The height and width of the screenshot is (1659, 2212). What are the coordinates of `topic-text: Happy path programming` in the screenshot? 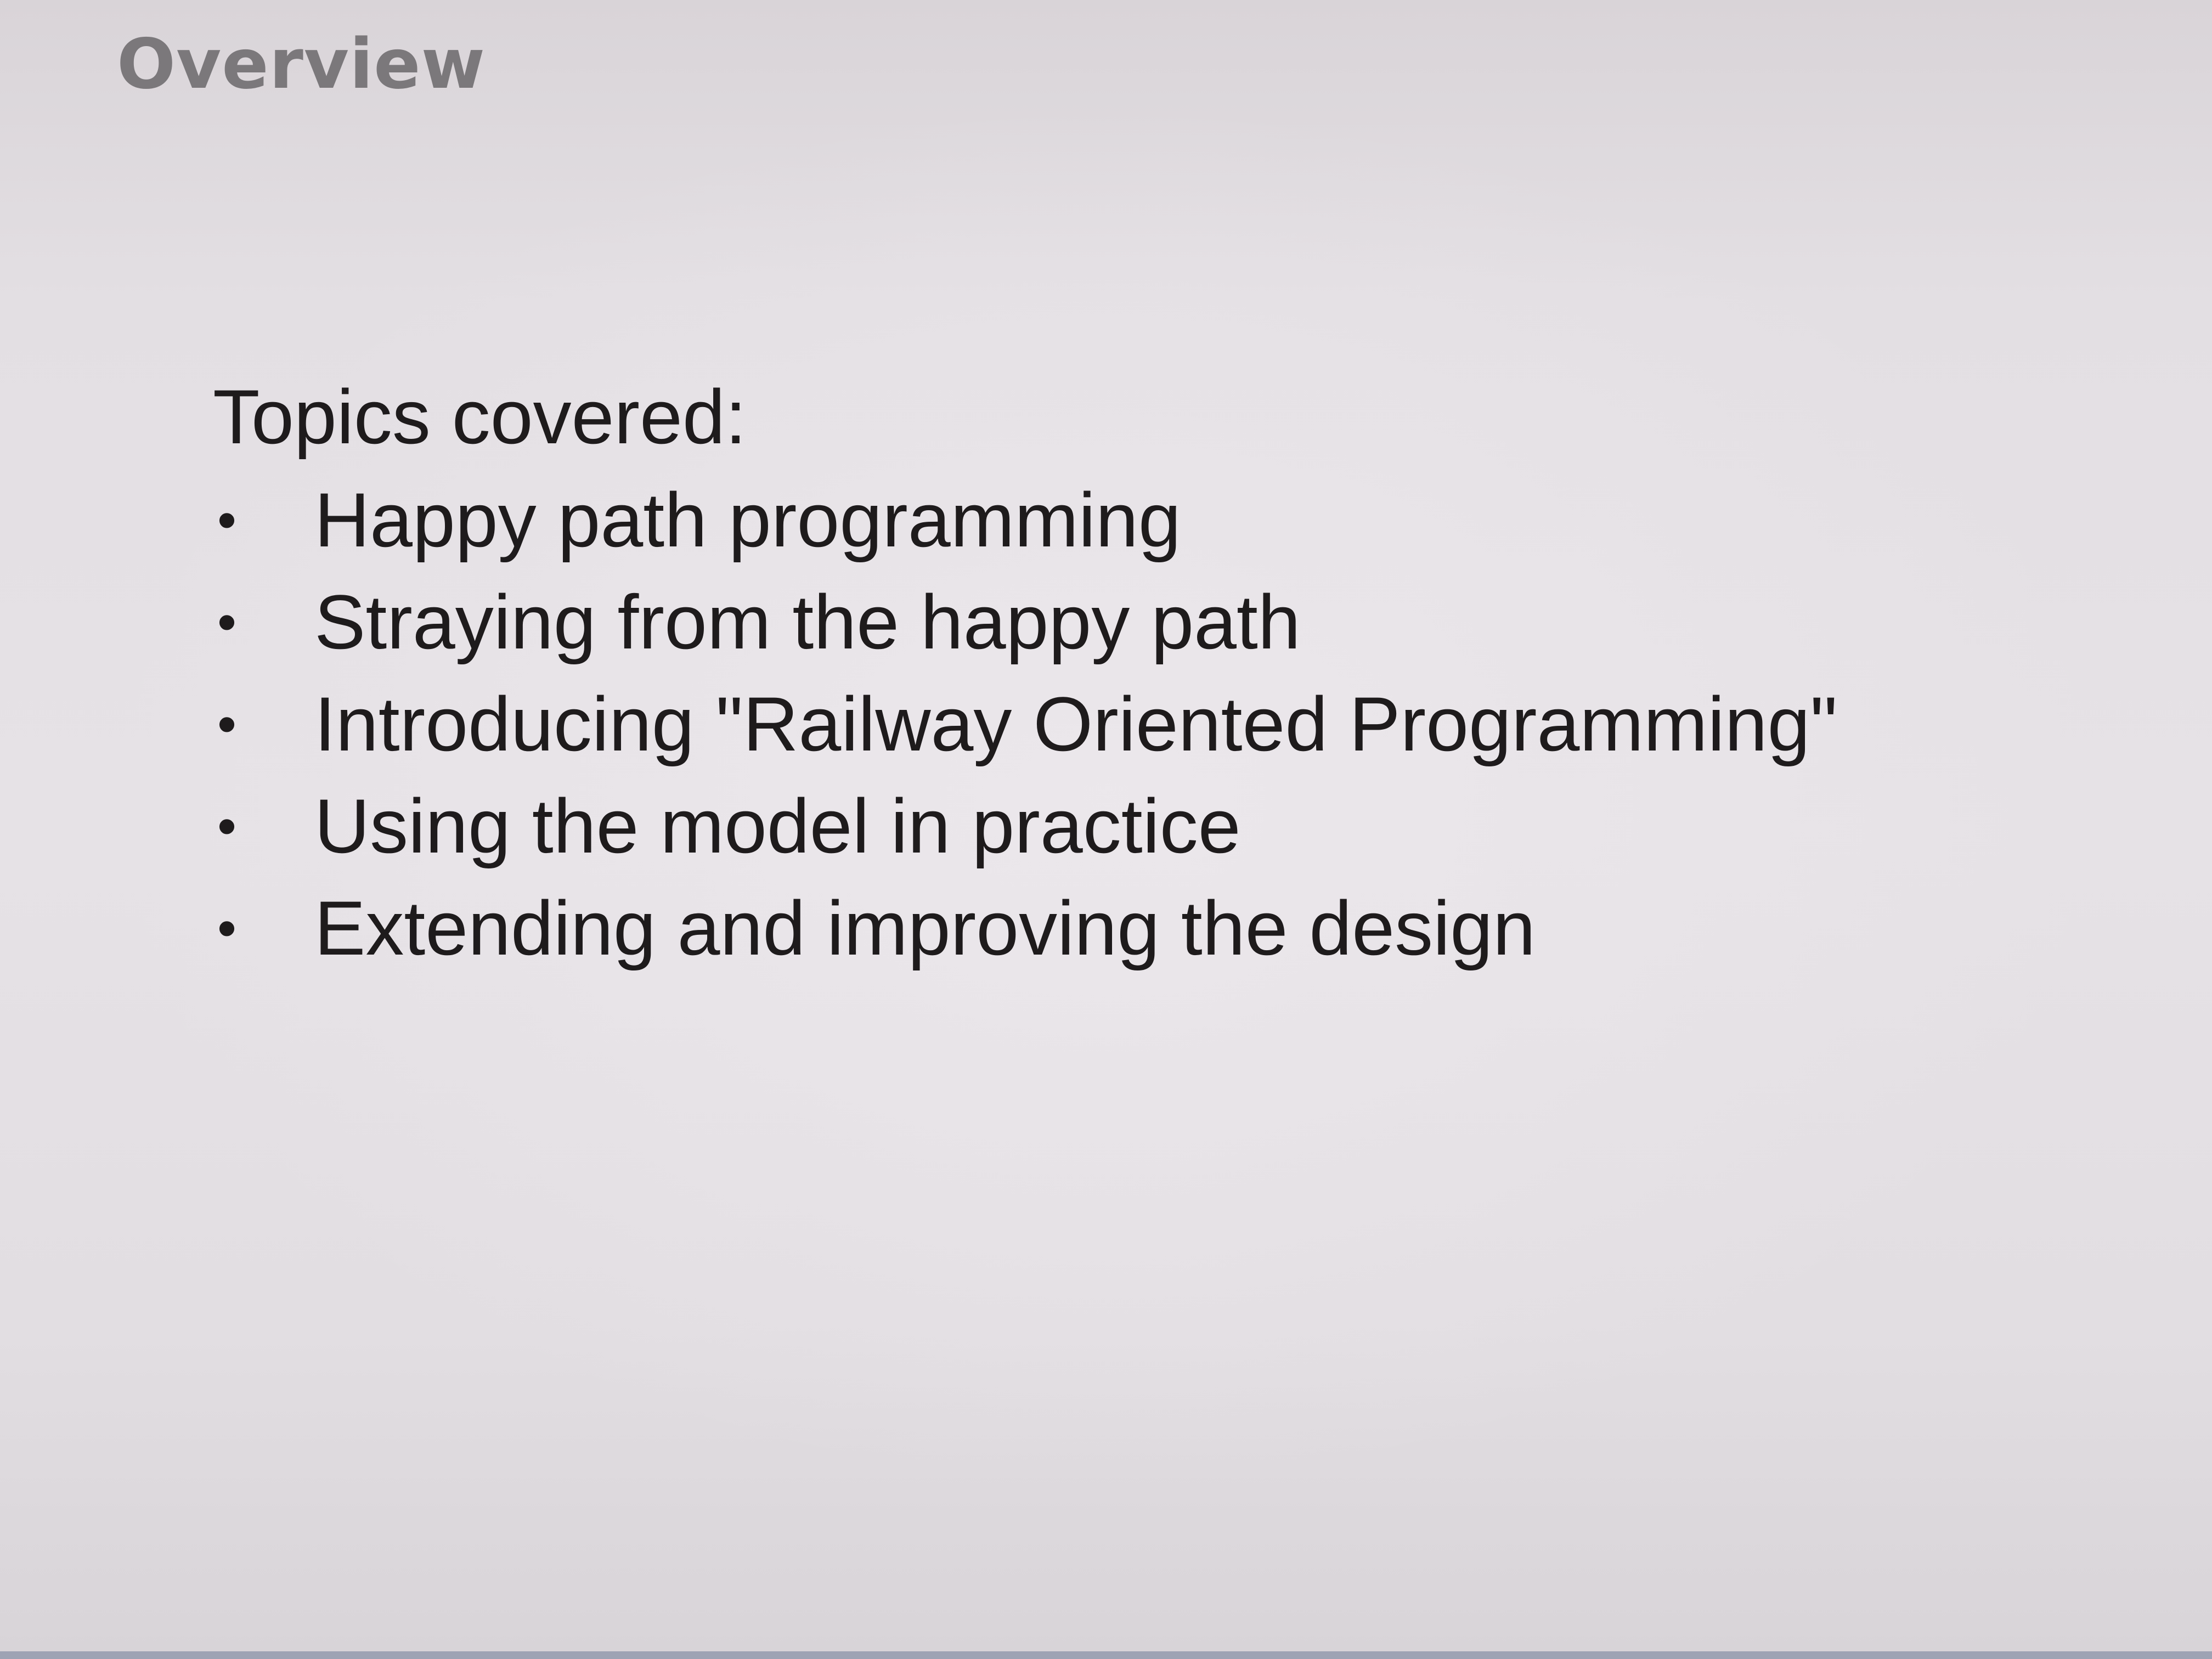 It's located at (747, 520).